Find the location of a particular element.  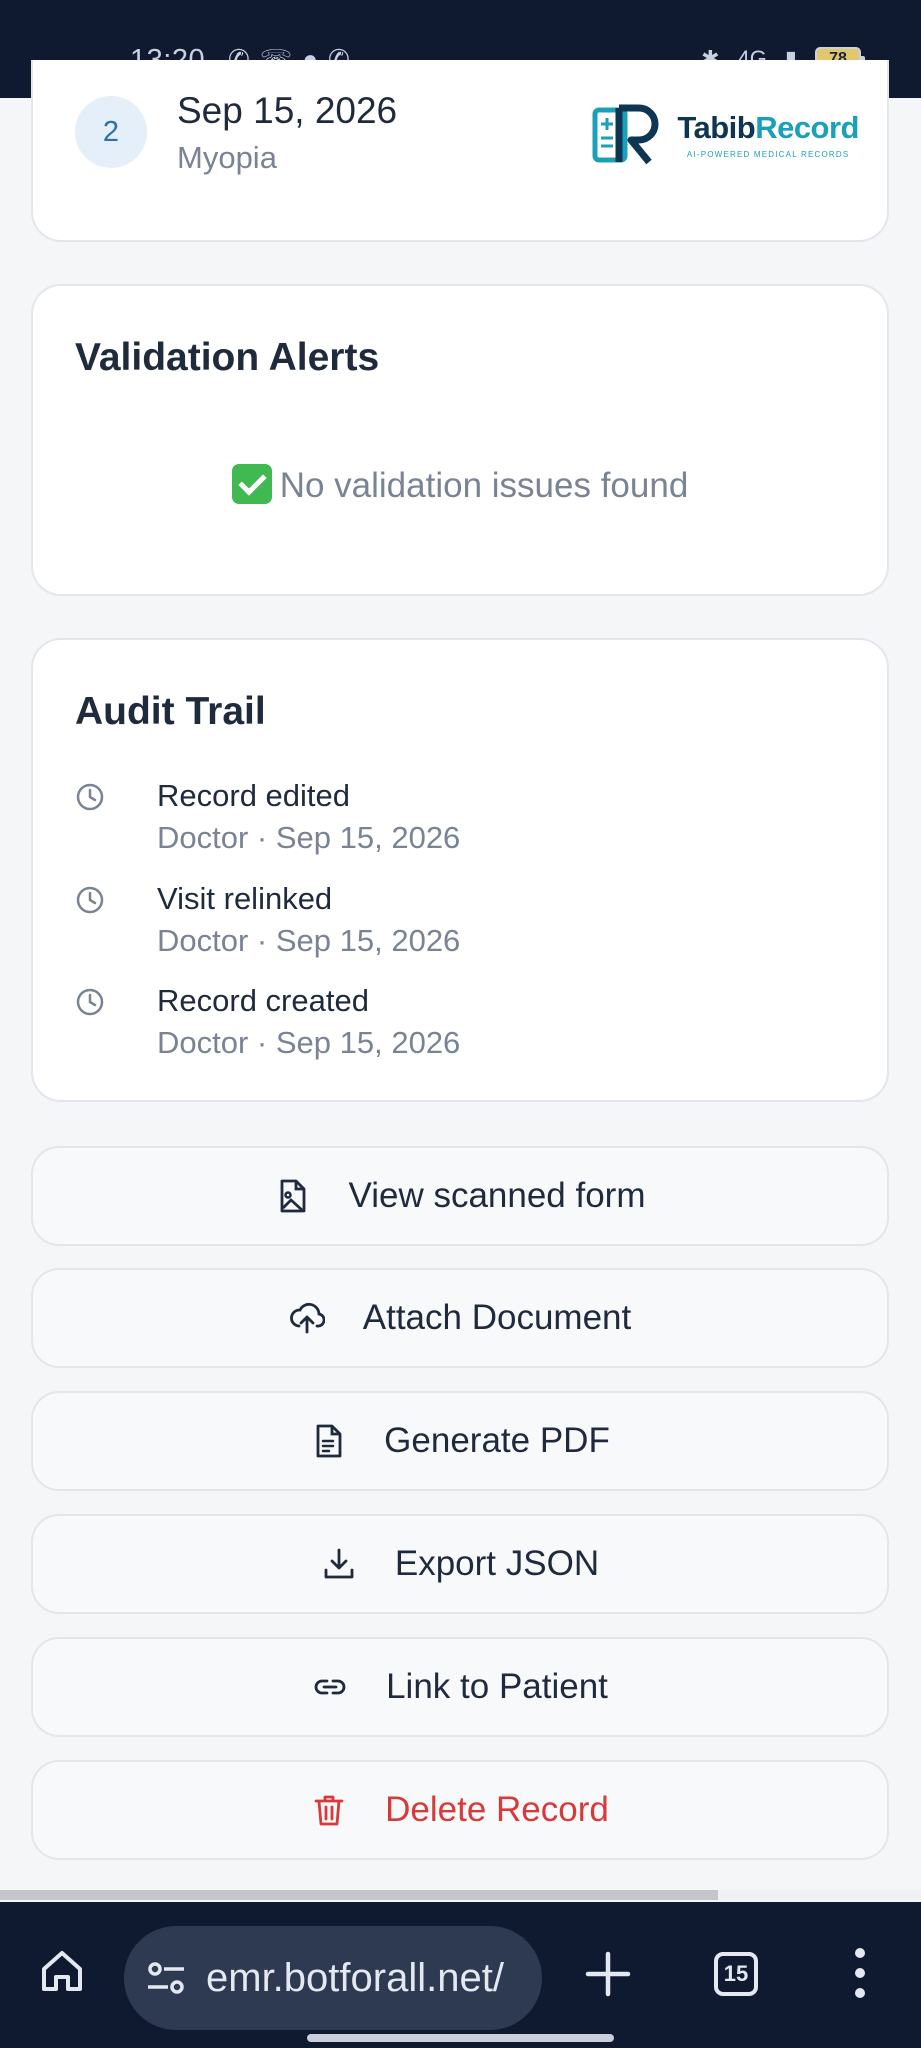

home-icon is located at coordinates (62, 1971).